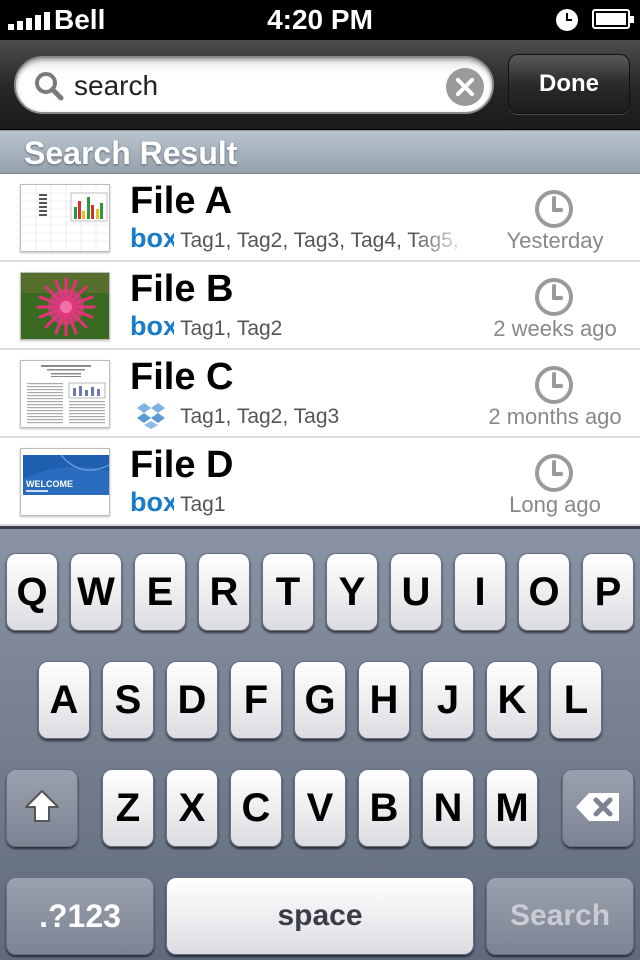 This screenshot has width=640, height=960. What do you see at coordinates (320, 700) in the screenshot?
I see `key-g: G` at bounding box center [320, 700].